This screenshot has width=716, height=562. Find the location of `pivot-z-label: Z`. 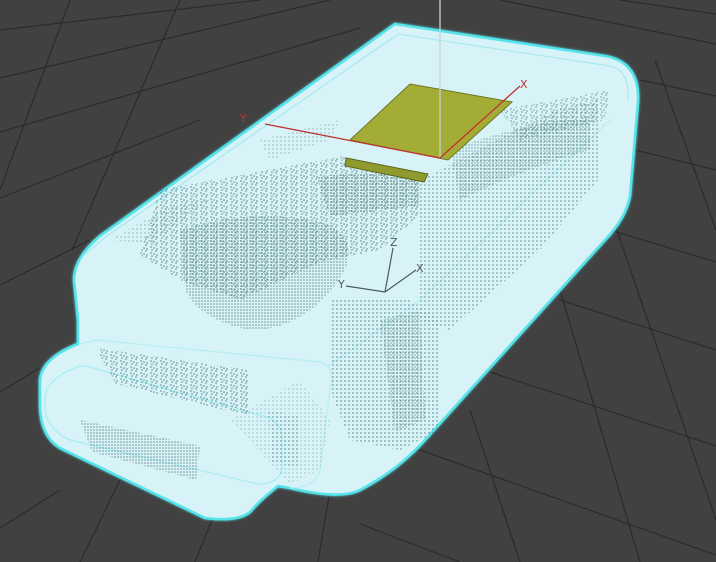

pivot-z-label: Z is located at coordinates (394, 242).